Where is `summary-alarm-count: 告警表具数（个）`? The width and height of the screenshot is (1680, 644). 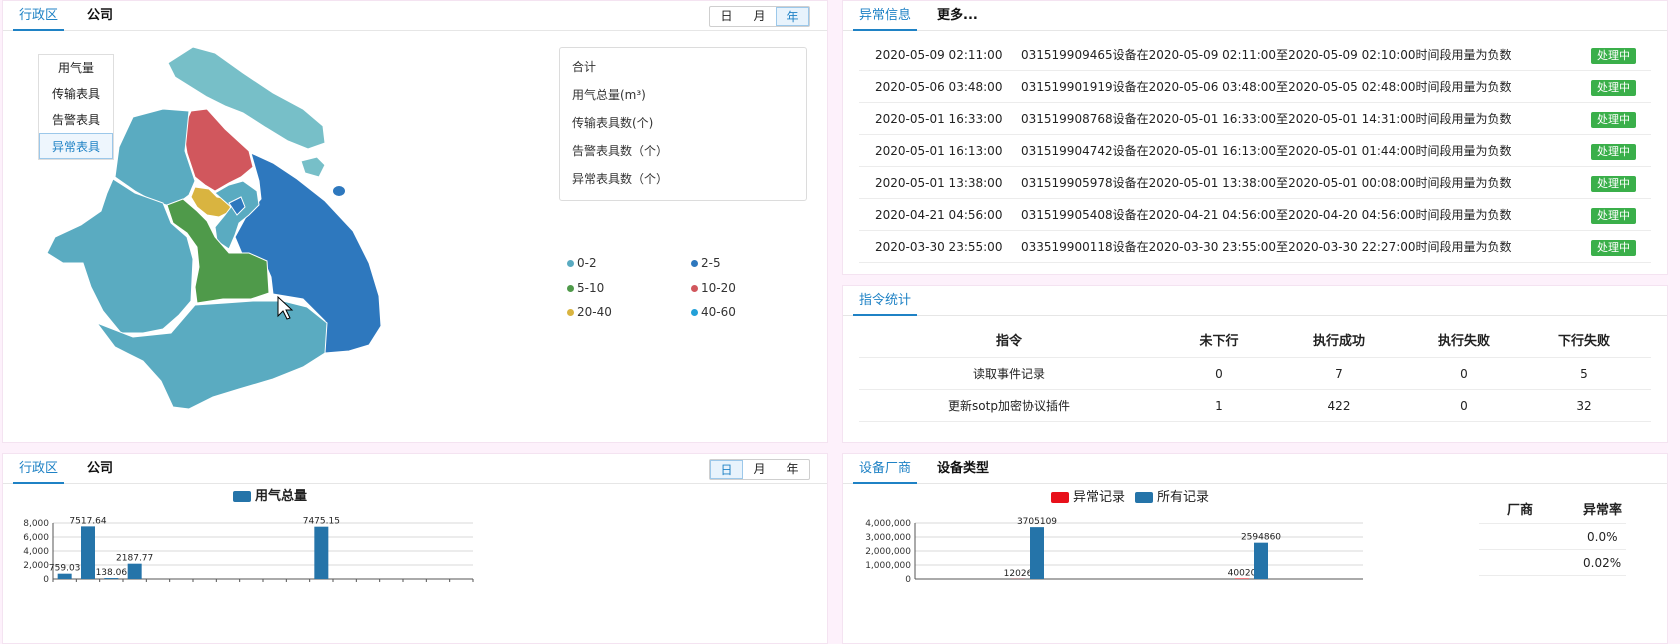 summary-alarm-count: 告警表具数（个） is located at coordinates (620, 151).